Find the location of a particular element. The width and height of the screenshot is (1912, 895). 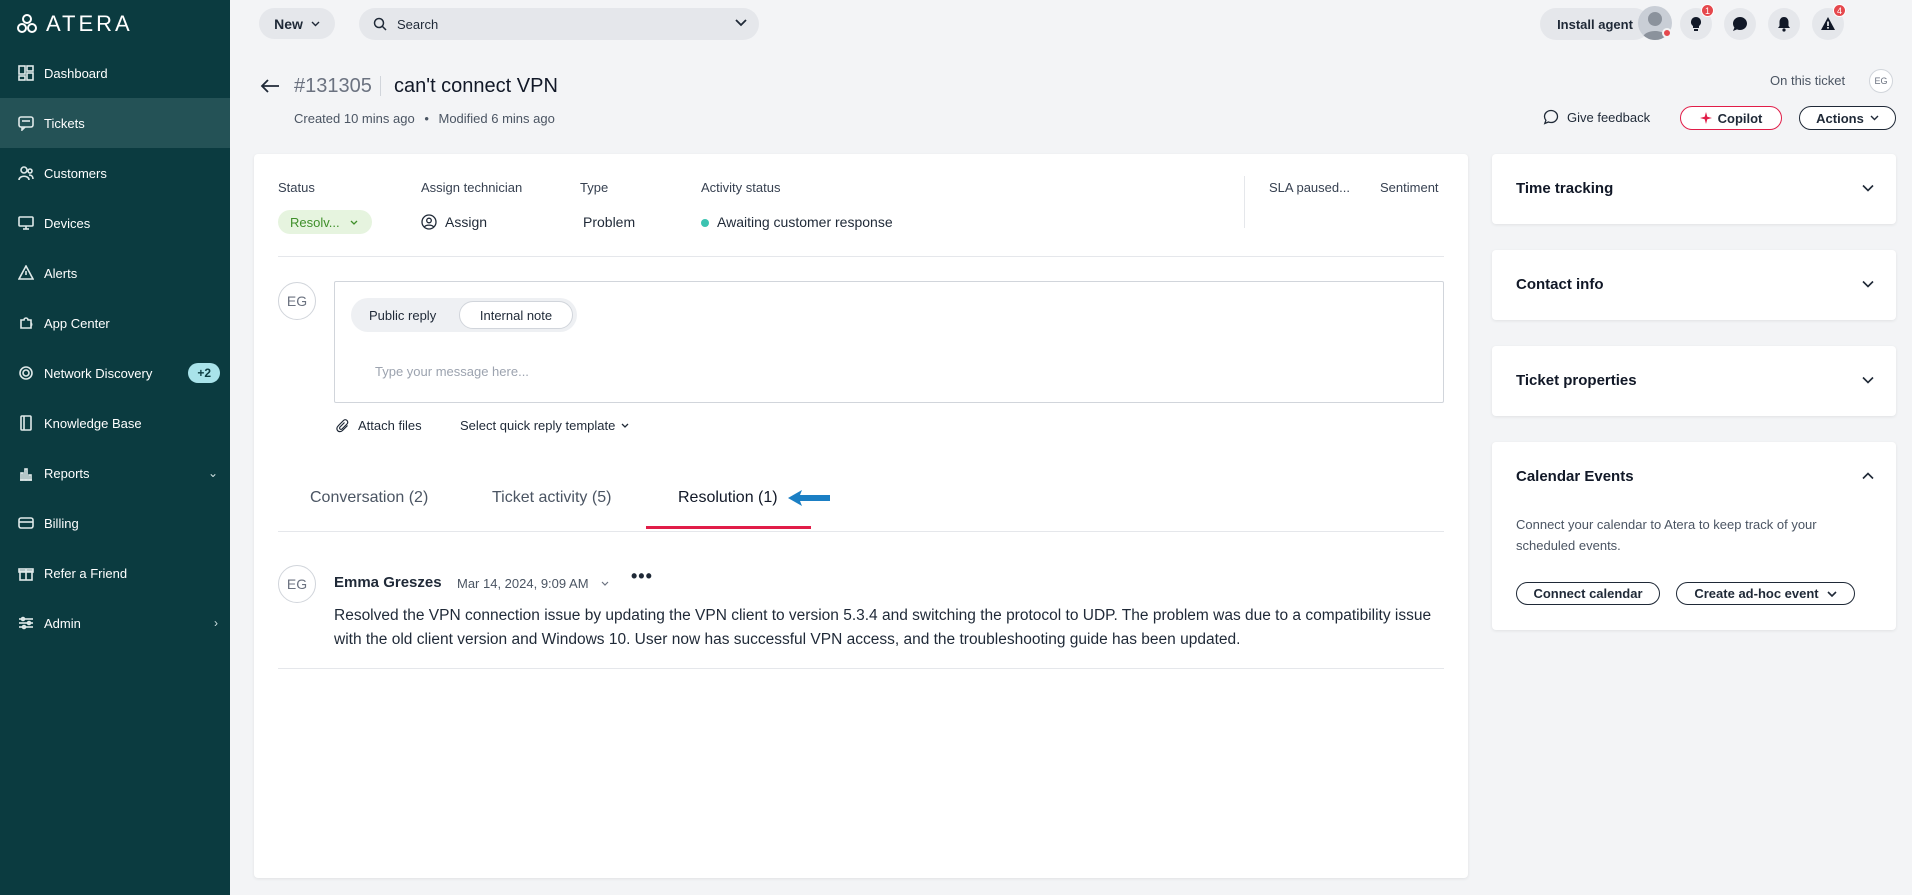

ticket-title: can't connect VPN is located at coordinates (476, 86).